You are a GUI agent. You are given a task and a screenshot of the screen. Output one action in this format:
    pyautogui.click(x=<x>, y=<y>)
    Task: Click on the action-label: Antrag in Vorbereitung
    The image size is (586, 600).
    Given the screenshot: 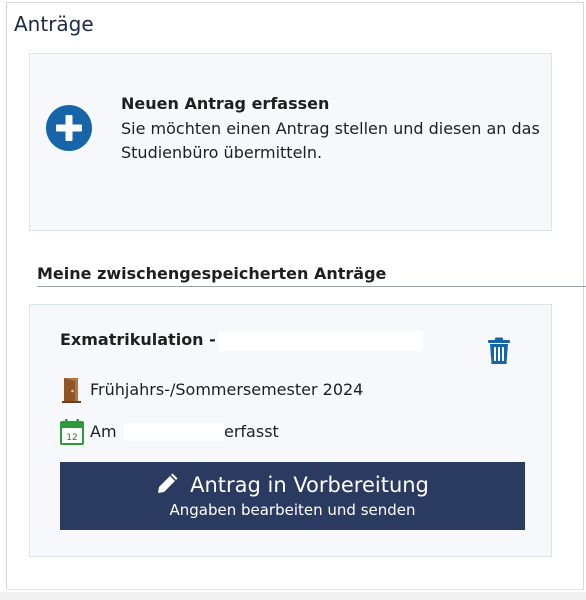 What is the action you would take?
    pyautogui.click(x=309, y=485)
    